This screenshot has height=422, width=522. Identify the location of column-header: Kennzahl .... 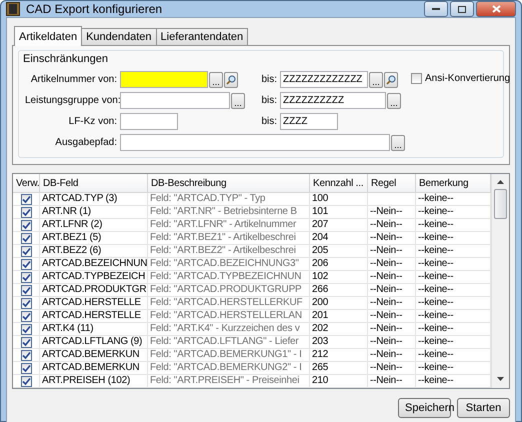
(339, 183).